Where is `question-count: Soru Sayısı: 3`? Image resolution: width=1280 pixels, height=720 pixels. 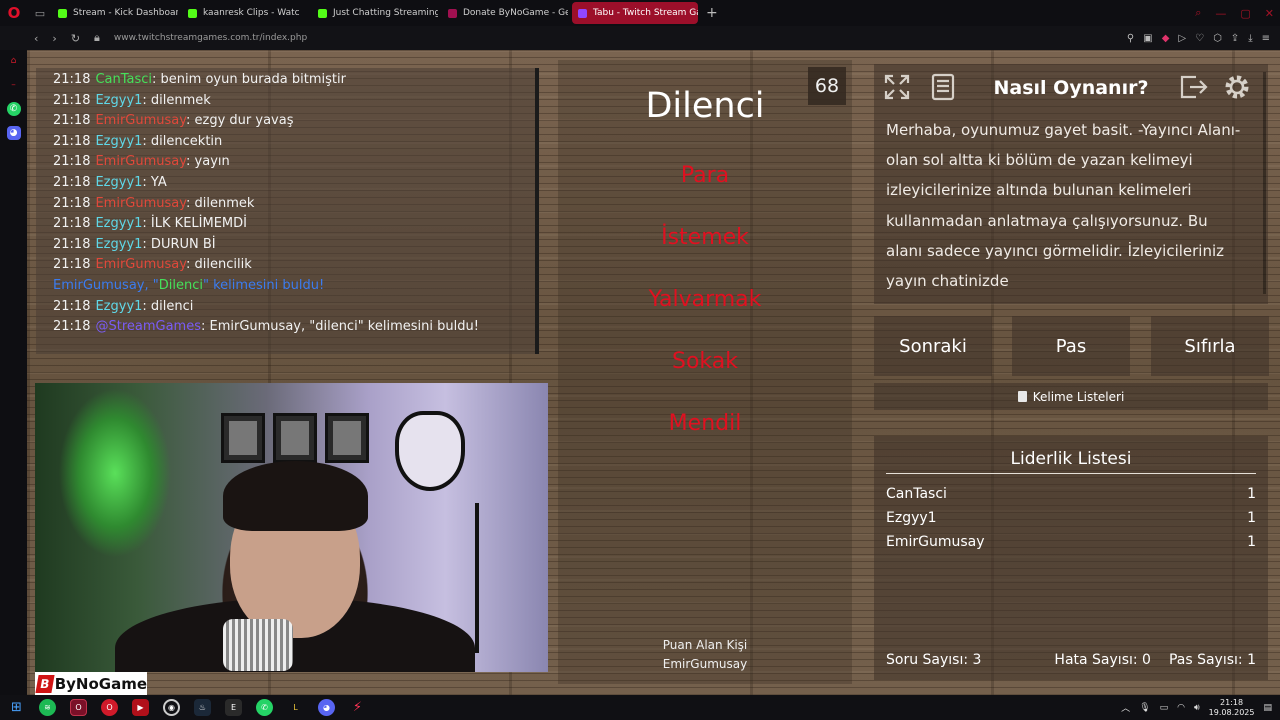 question-count: Soru Sayısı: 3 is located at coordinates (934, 660).